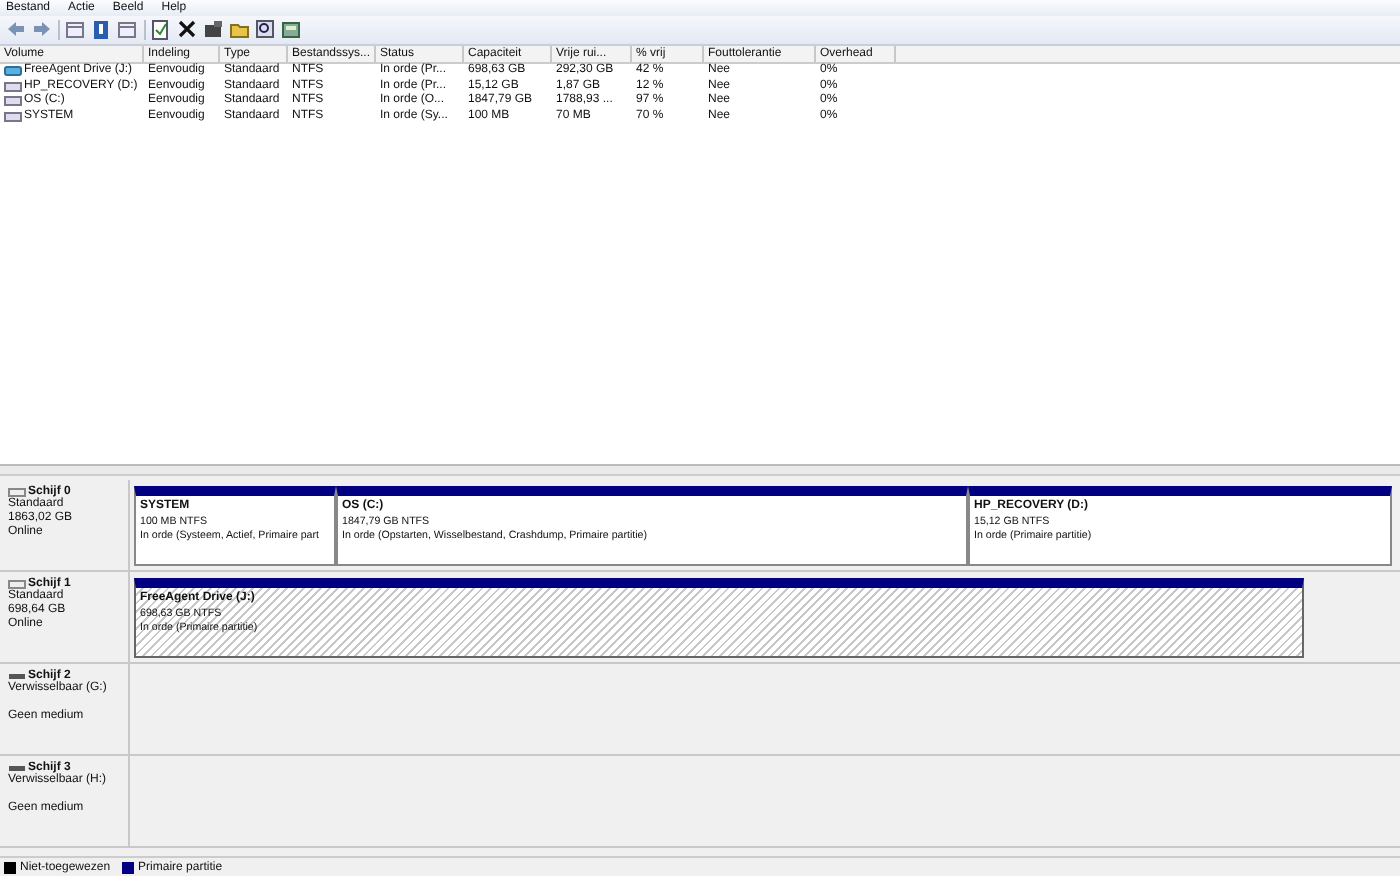 This screenshot has width=1400, height=876. I want to click on folder-icon, so click(240, 30).